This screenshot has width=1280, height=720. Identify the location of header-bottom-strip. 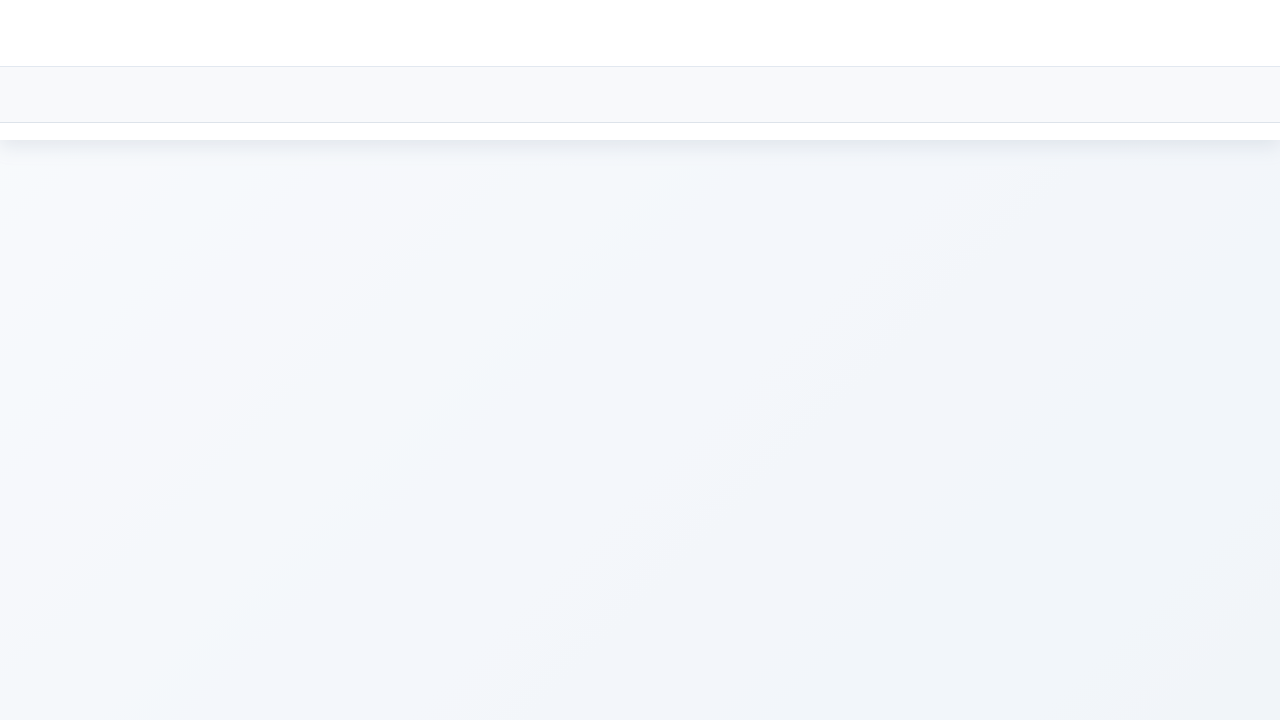
(640, 131).